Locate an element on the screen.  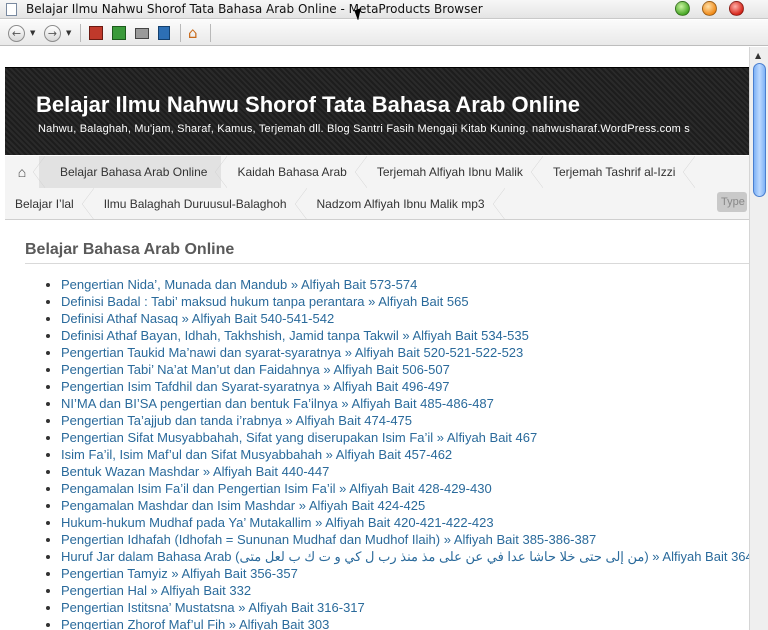
minimize-button is located at coordinates (682, 8).